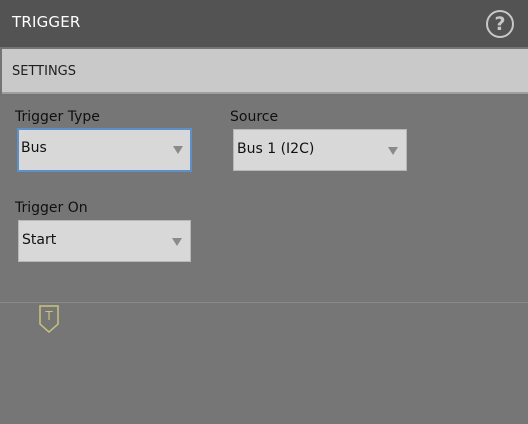 Image resolution: width=528 pixels, height=424 pixels. Describe the element at coordinates (265, 71) in the screenshot. I see `settings-section-header: SETTINGS` at that location.